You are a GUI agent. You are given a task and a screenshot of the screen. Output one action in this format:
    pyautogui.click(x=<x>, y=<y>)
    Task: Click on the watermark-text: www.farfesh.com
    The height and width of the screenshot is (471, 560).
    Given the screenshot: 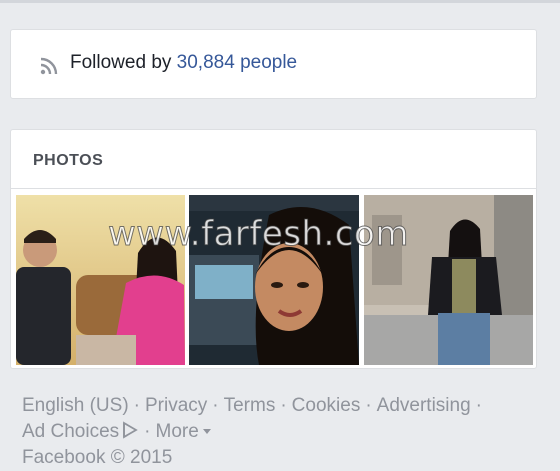 What is the action you would take?
    pyautogui.click(x=258, y=234)
    